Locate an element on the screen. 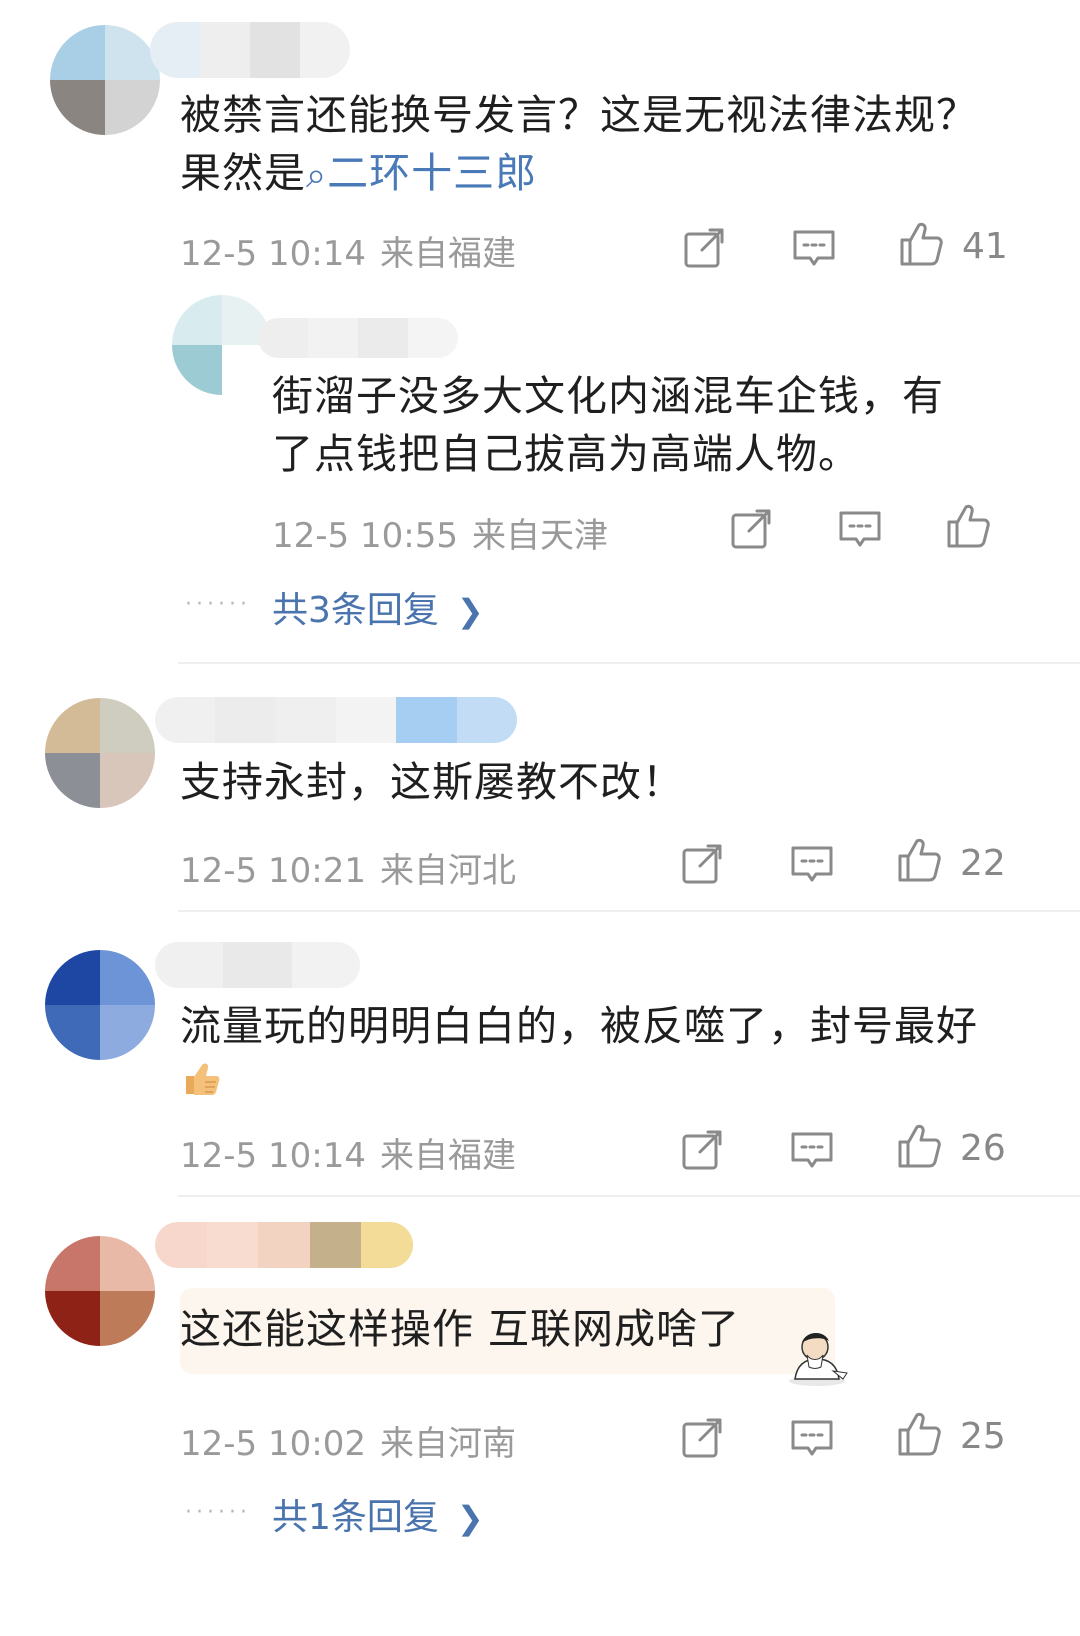 The image size is (1080, 1636). comment-meta: 12-5 10:21 来自河北 is located at coordinates (348, 867).